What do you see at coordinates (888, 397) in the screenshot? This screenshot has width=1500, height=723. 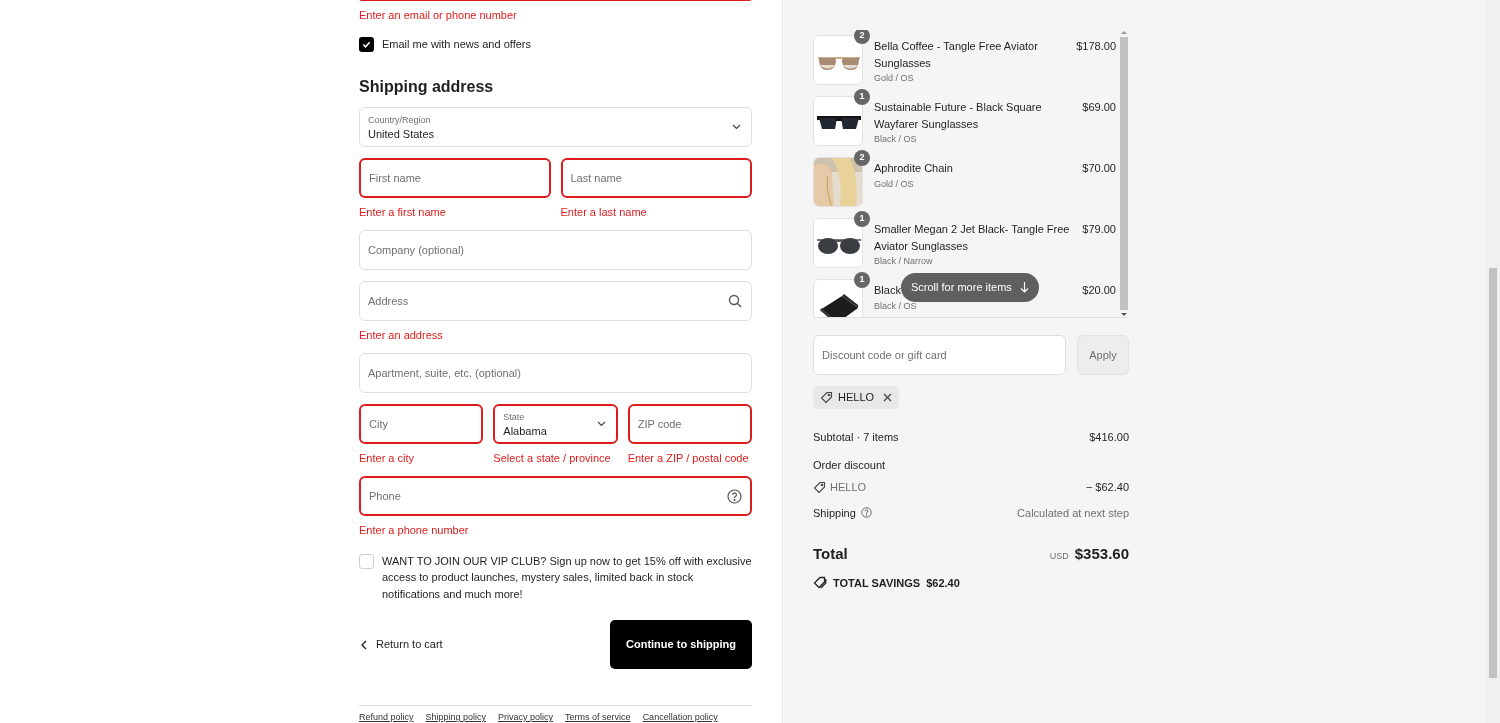 I see `close-icon` at bounding box center [888, 397].